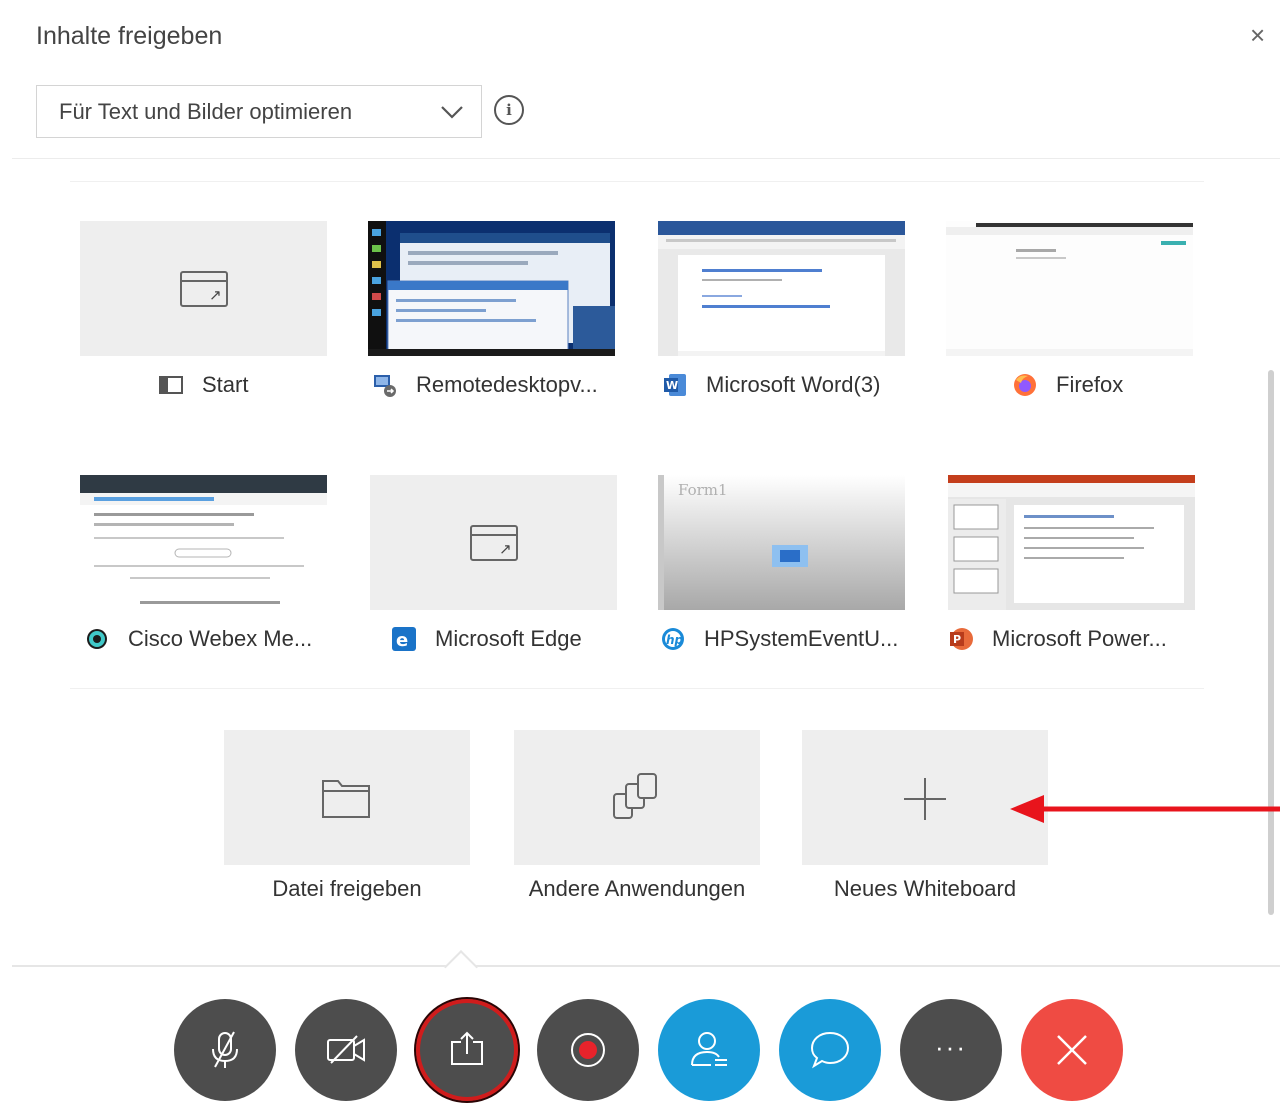 This screenshot has height=1108, width=1280. Describe the element at coordinates (1271, 642) in the screenshot. I see `scrollbar` at that location.